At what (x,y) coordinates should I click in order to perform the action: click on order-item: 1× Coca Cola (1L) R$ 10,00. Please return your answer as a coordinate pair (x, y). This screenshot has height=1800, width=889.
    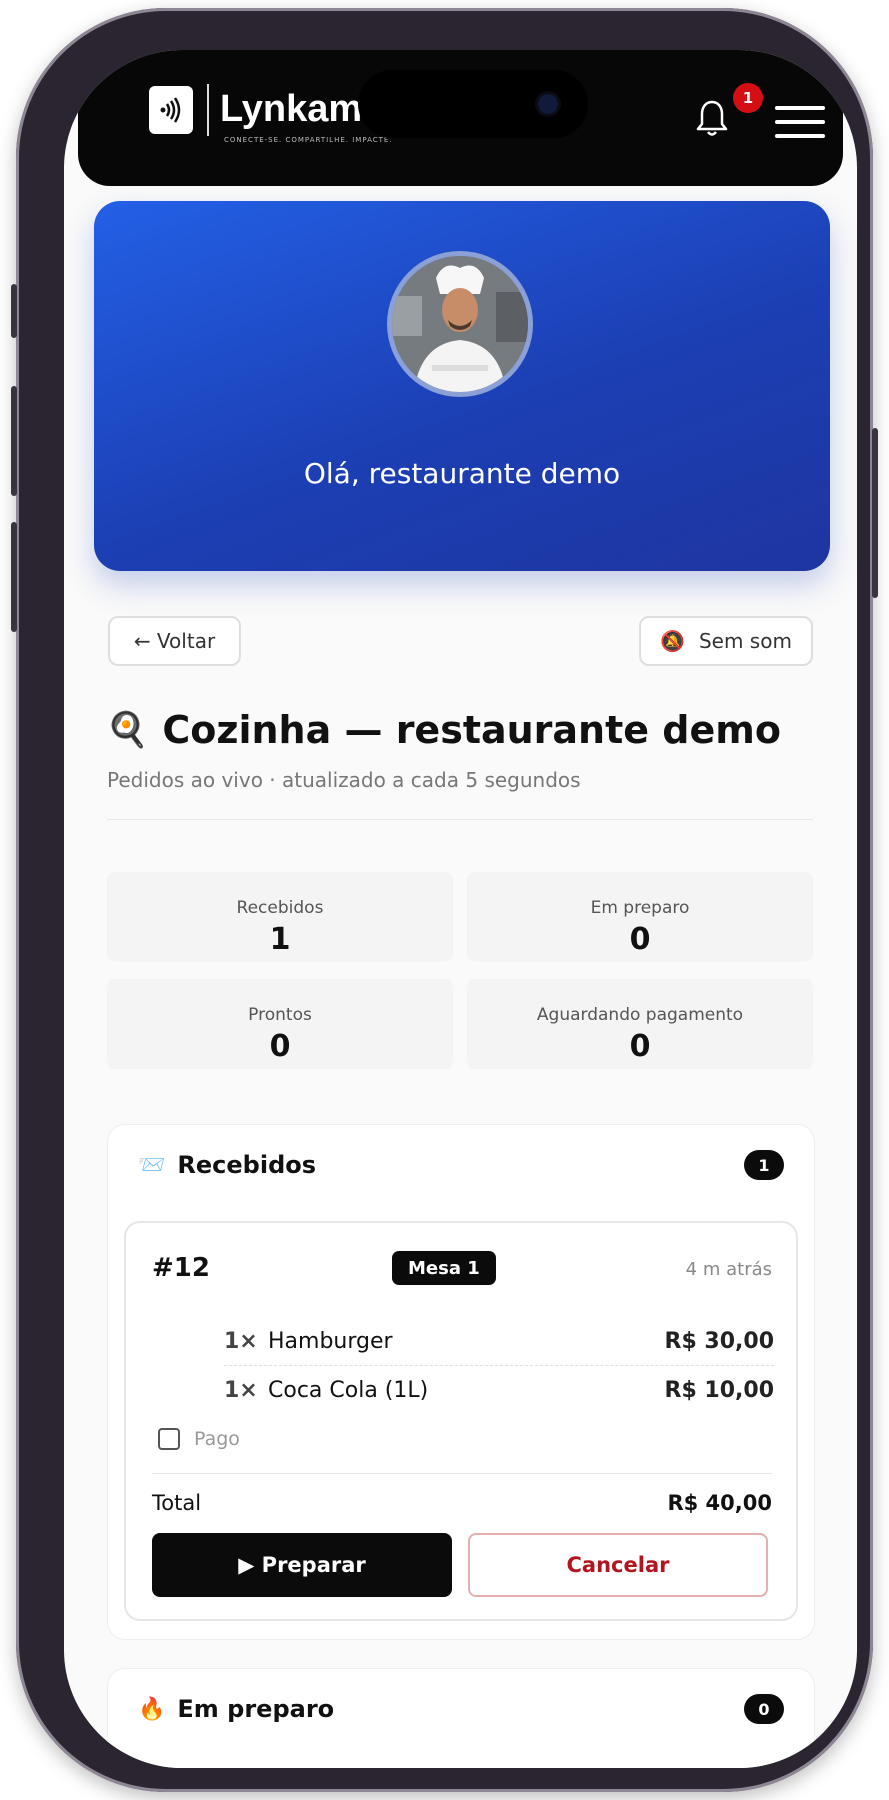
    Looking at the image, I should click on (499, 1390).